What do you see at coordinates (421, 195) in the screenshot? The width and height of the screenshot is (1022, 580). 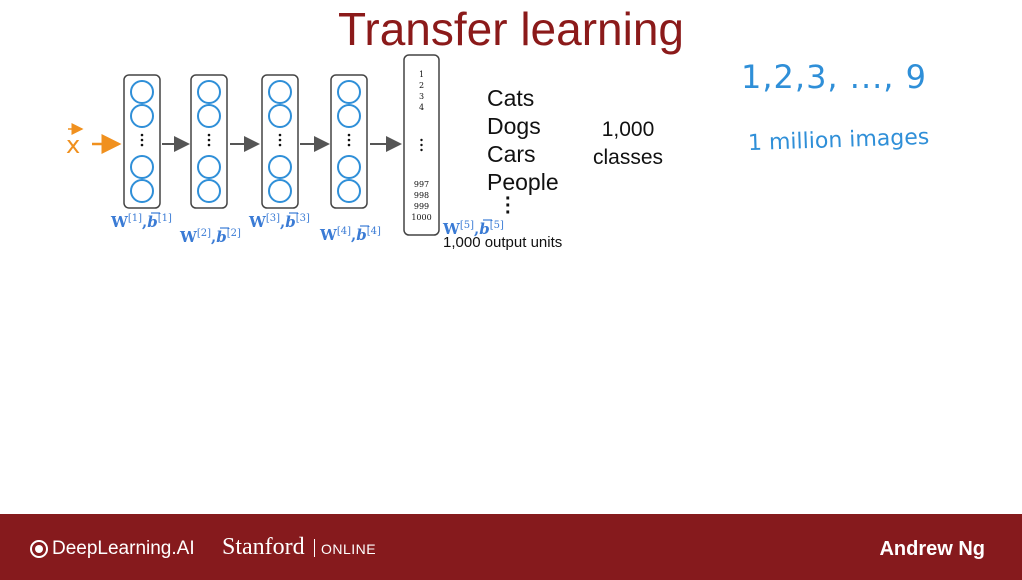 I see `output-unit: 998` at bounding box center [421, 195].